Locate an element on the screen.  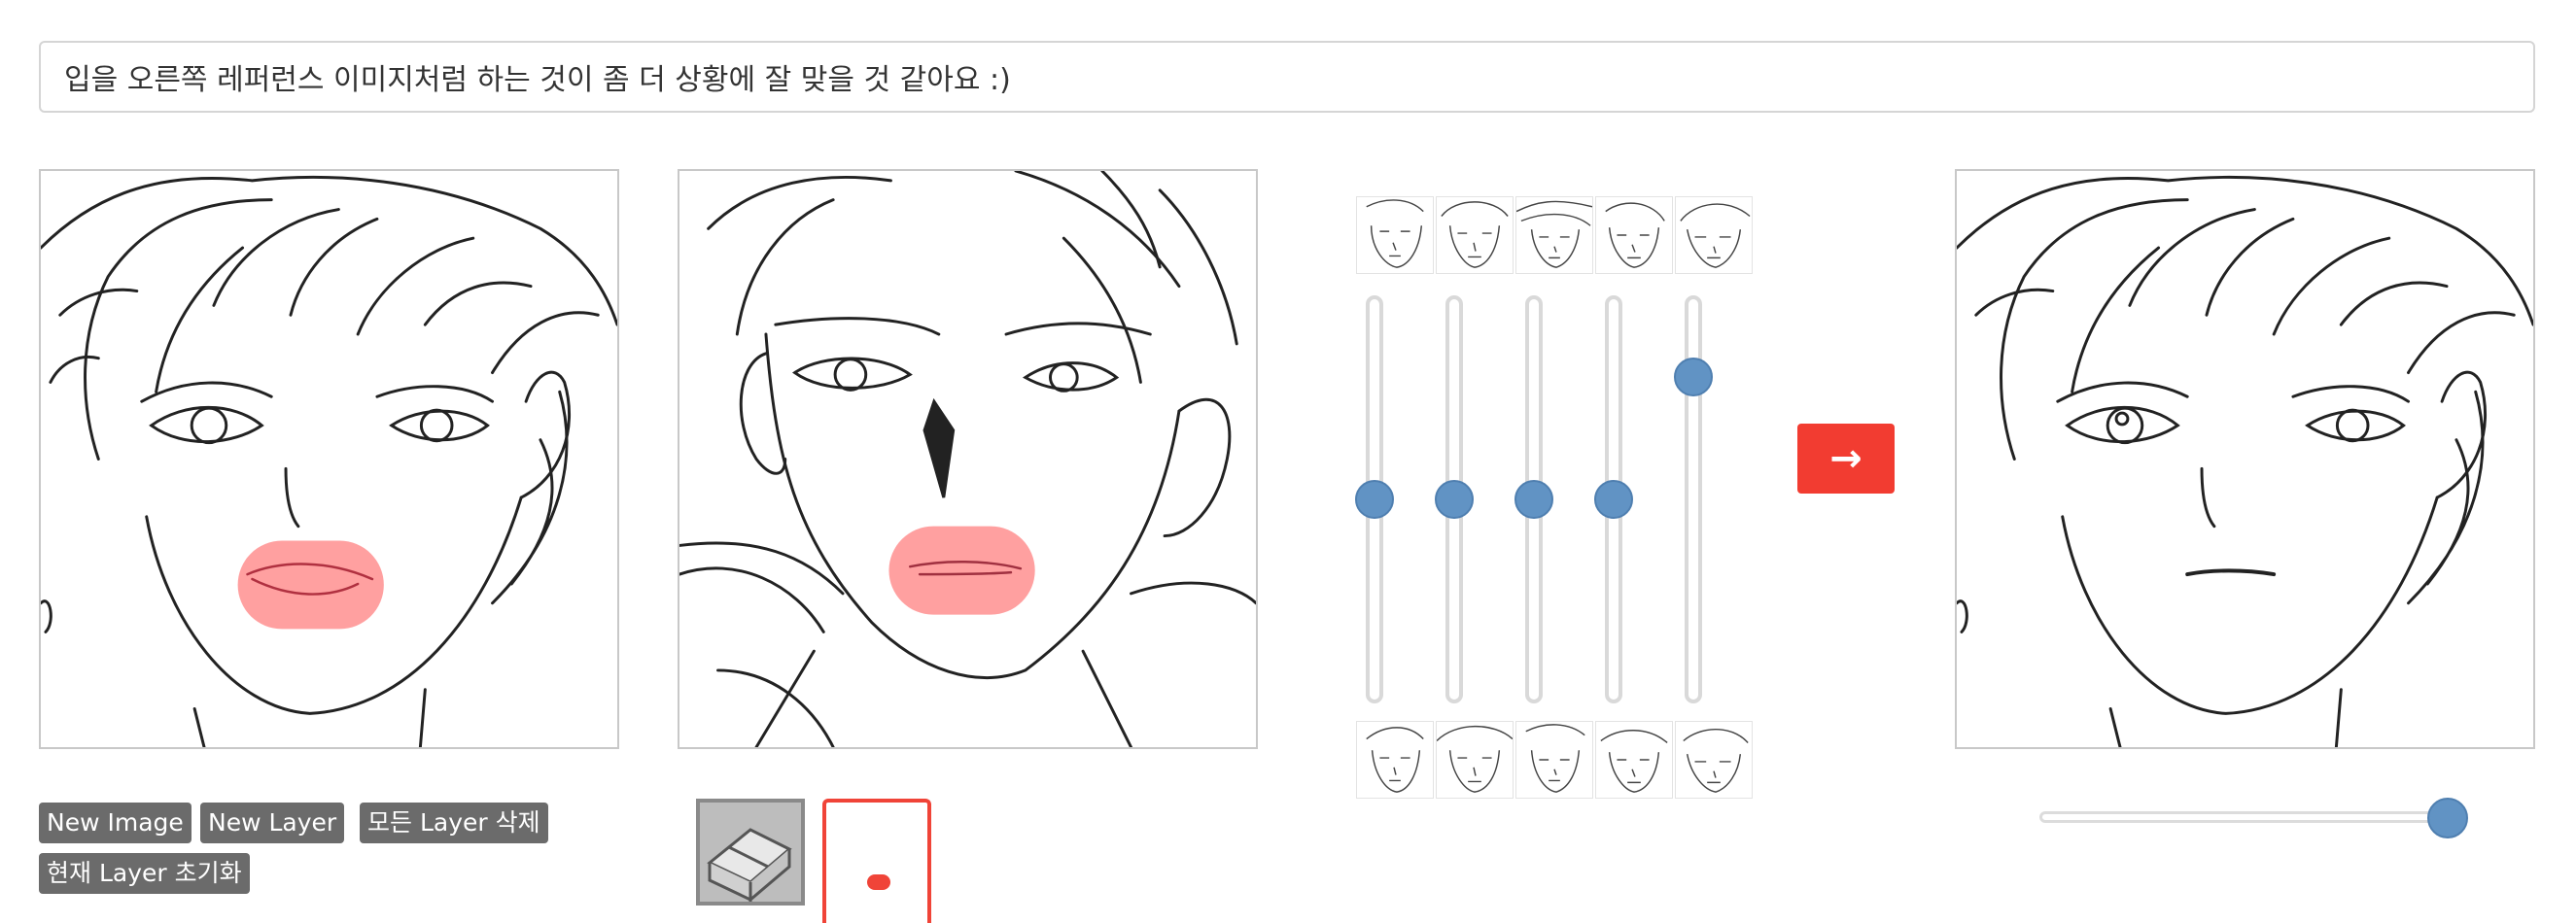
result-drawing is located at coordinates (2245, 461).